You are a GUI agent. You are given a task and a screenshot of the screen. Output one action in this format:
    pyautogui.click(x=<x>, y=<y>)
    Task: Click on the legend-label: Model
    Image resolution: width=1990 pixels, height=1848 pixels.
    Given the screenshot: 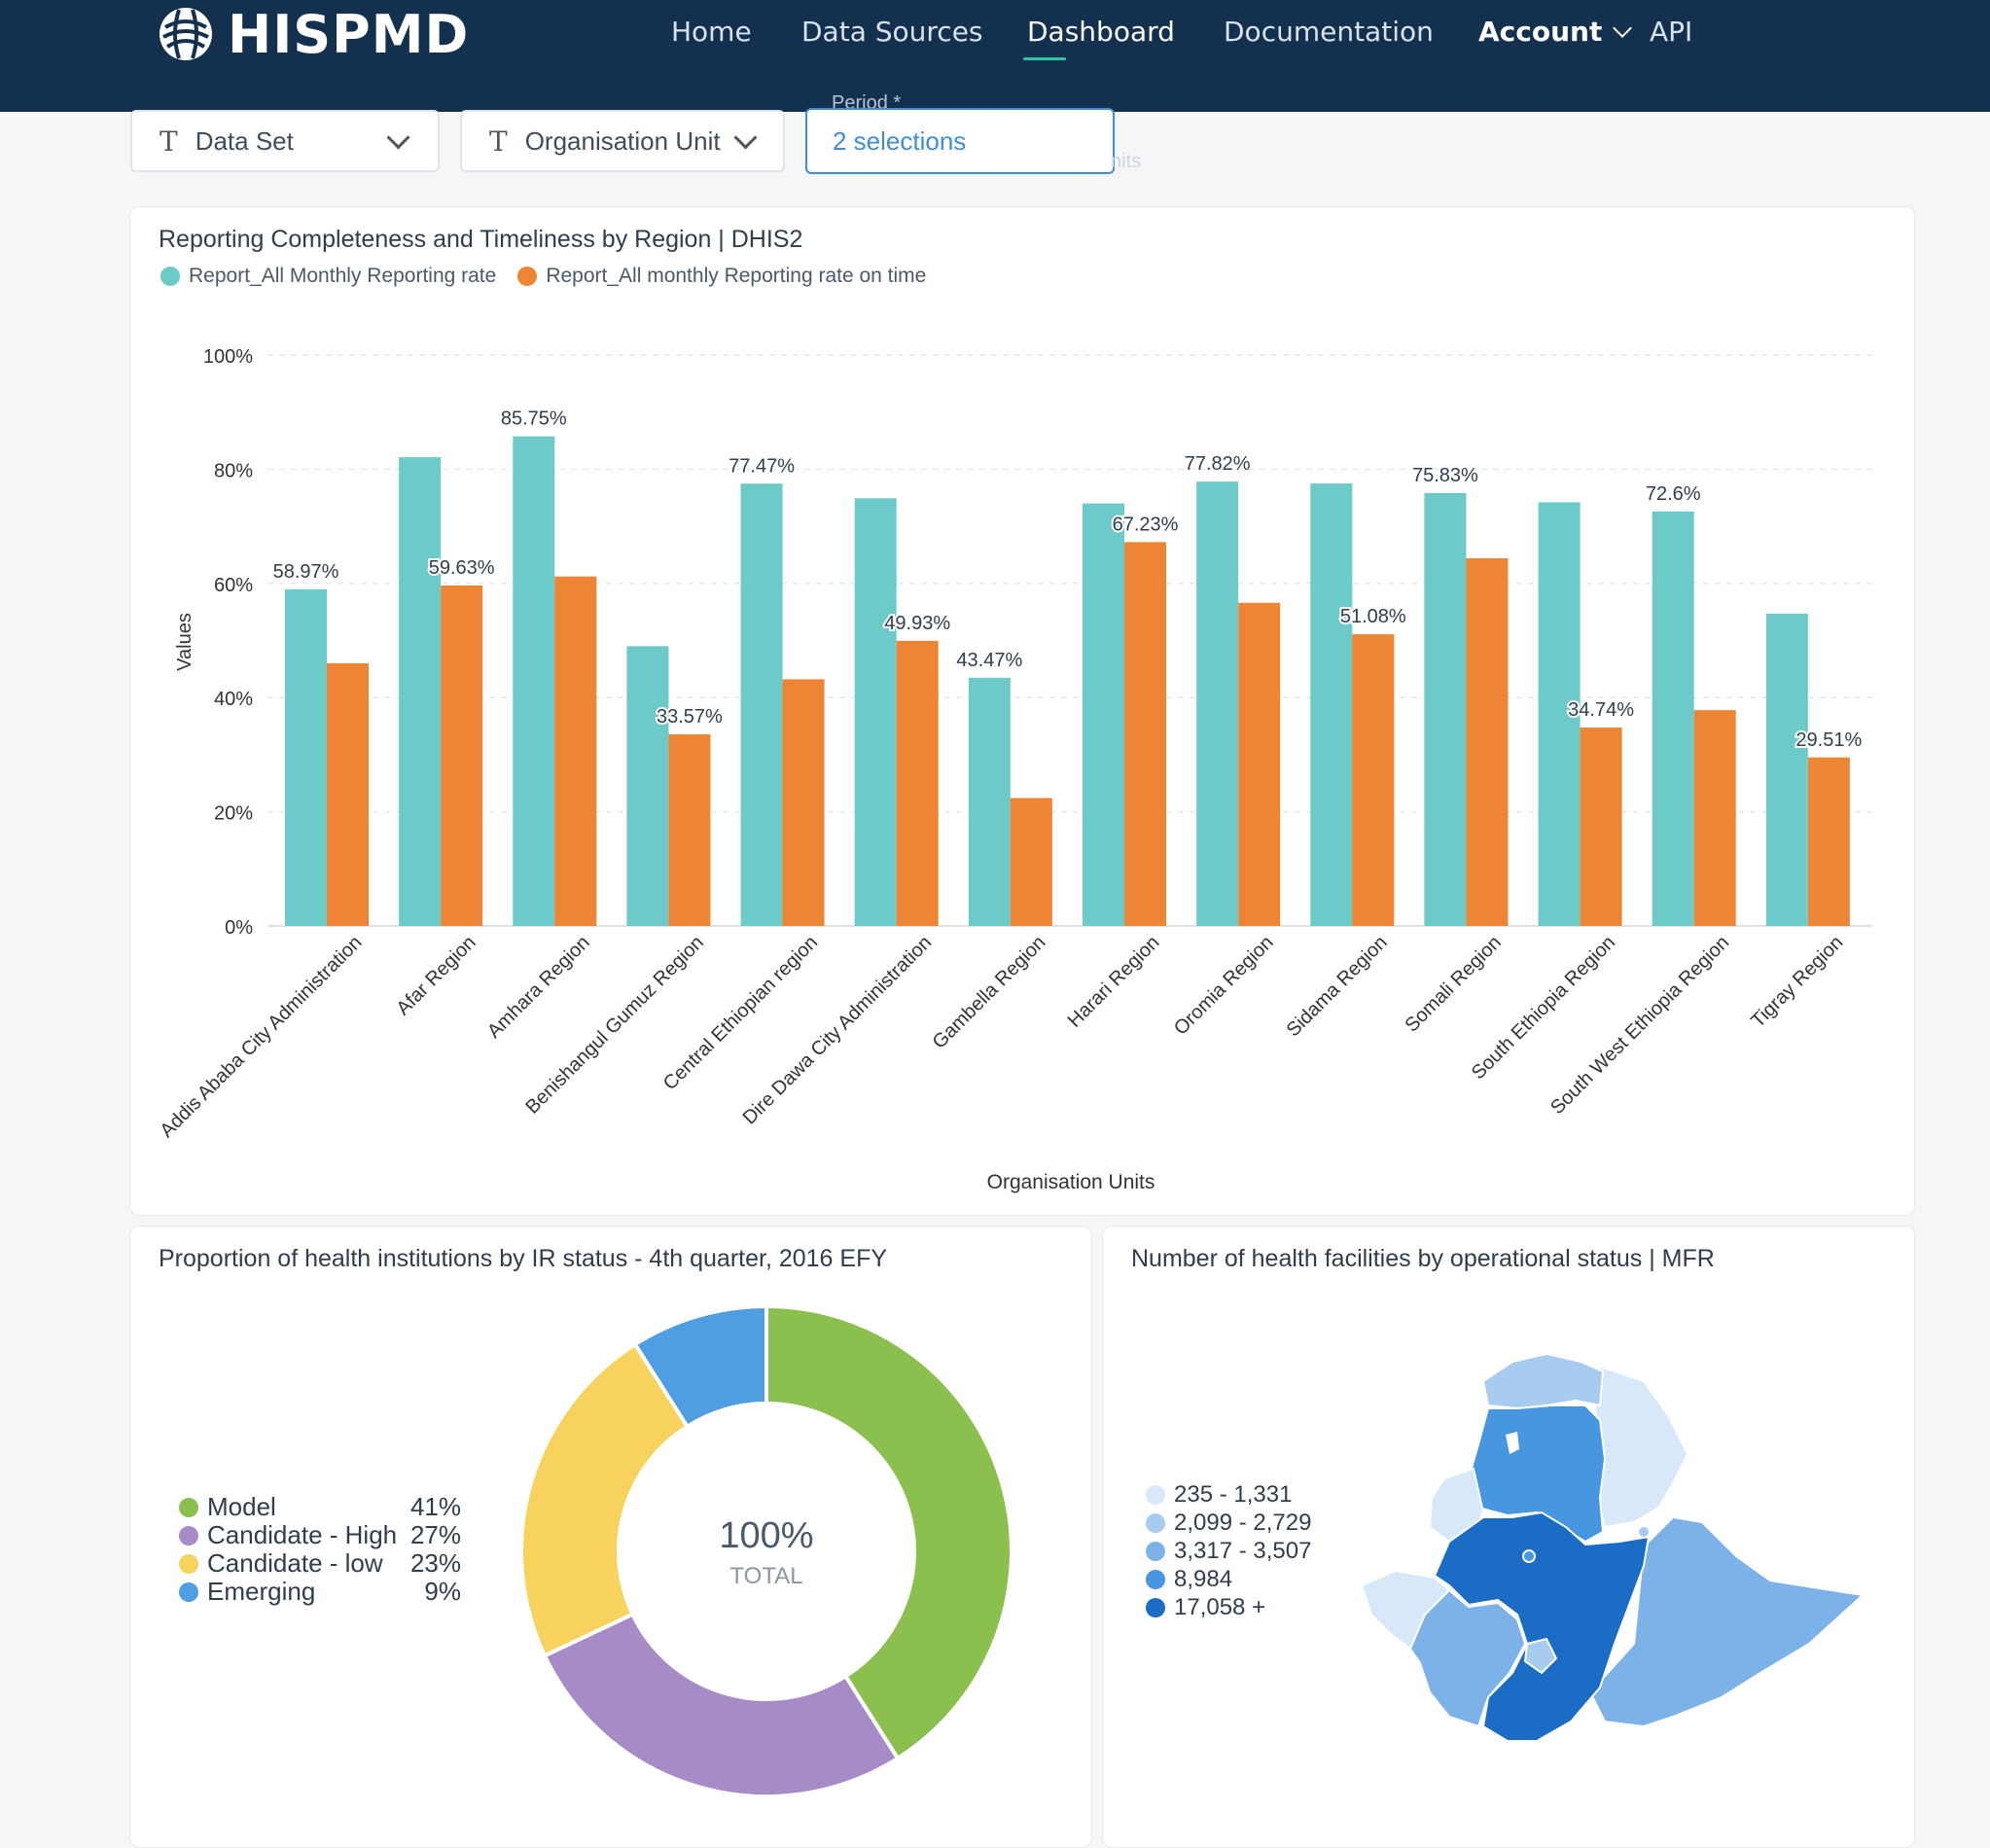 What is the action you would take?
    pyautogui.click(x=242, y=1507)
    